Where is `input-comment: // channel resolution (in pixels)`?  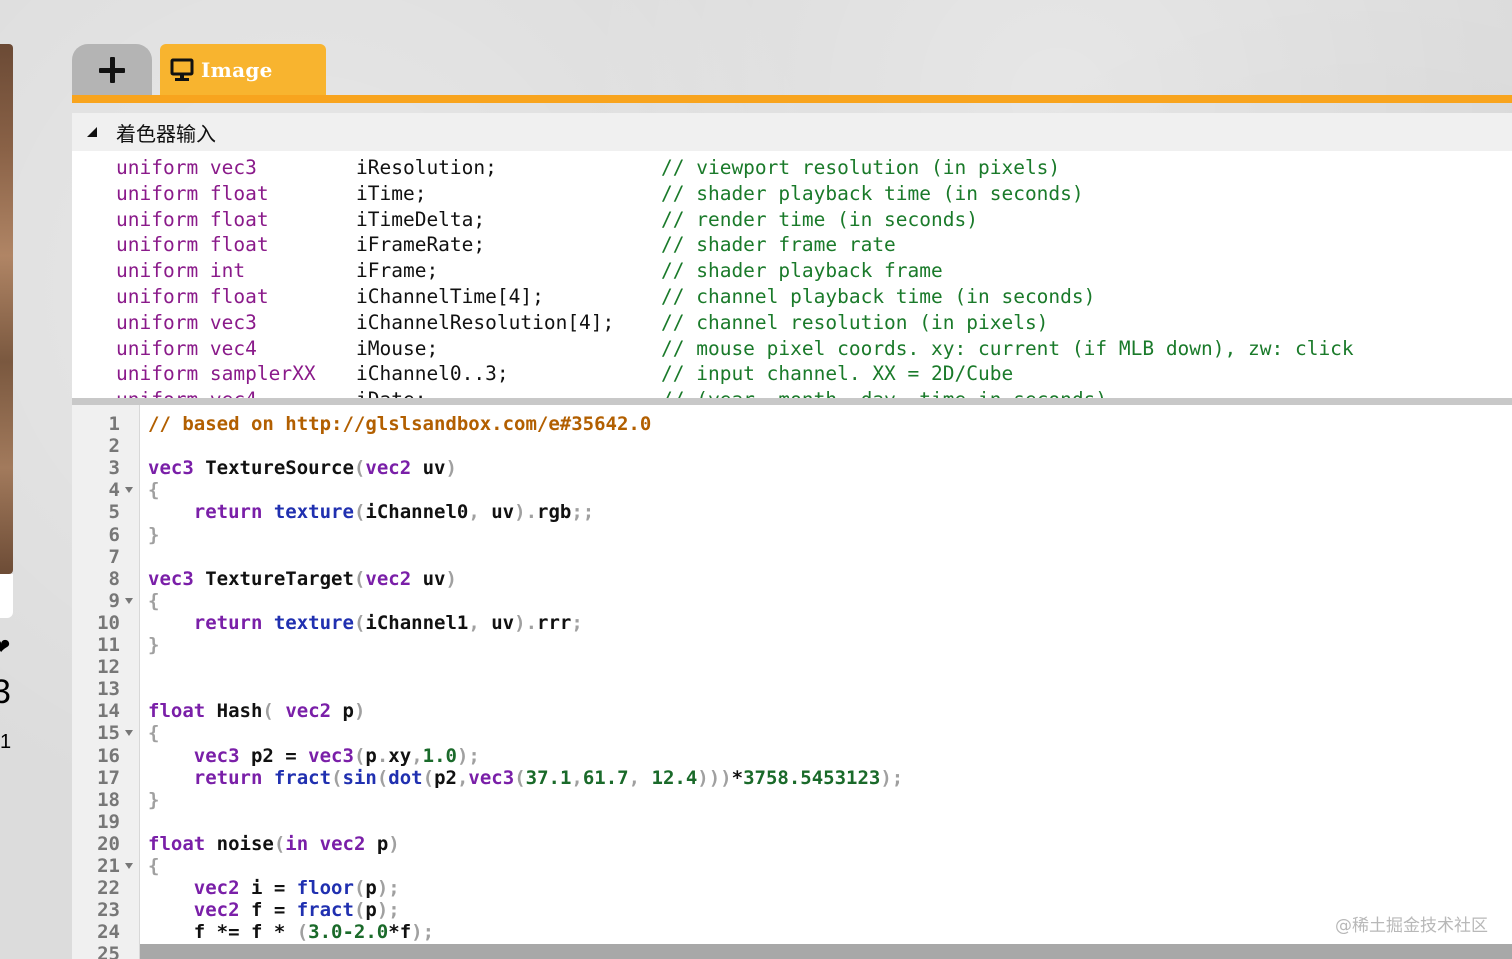
input-comment: // channel resolution (in pixels) is located at coordinates (855, 322).